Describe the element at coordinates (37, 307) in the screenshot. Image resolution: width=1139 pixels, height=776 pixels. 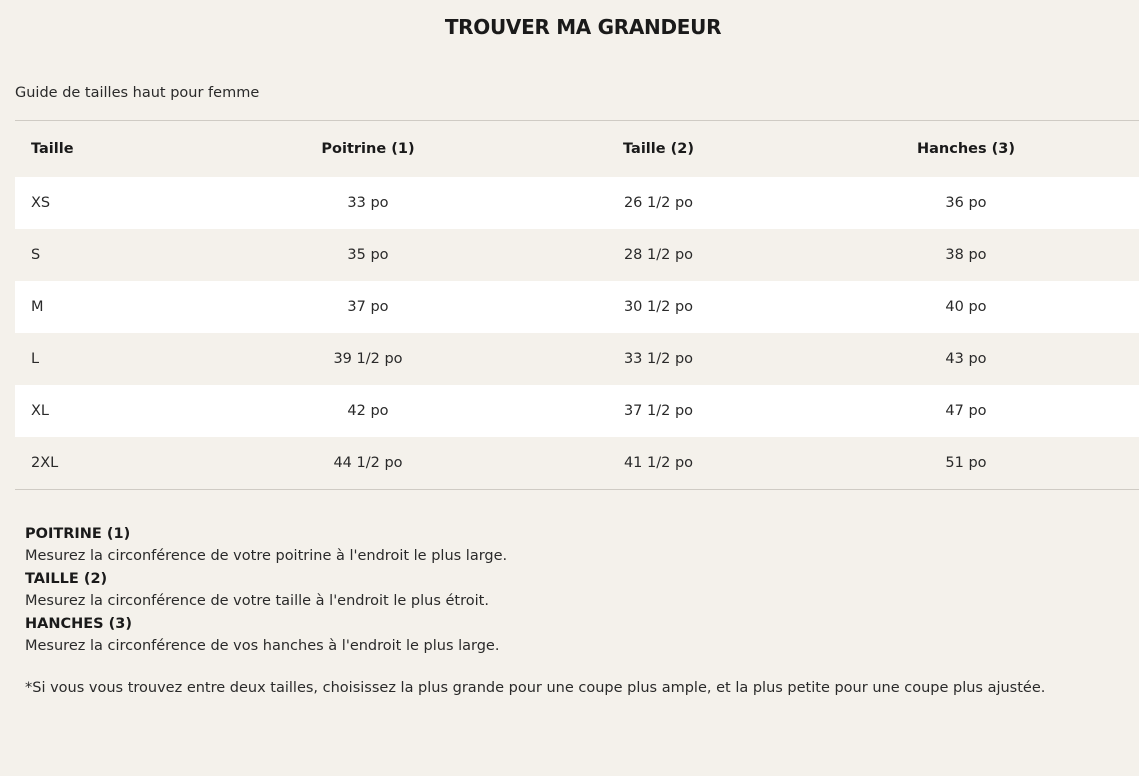
I see `size-cell: M` at that location.